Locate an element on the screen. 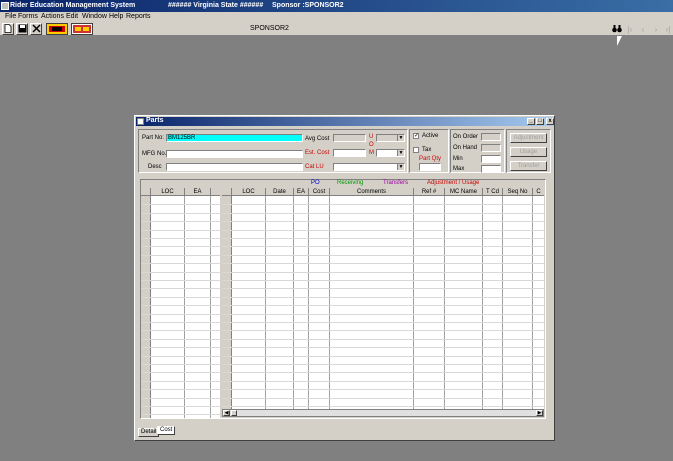 This screenshot has height=461, width=673. scroll-thumb is located at coordinates (234, 413).